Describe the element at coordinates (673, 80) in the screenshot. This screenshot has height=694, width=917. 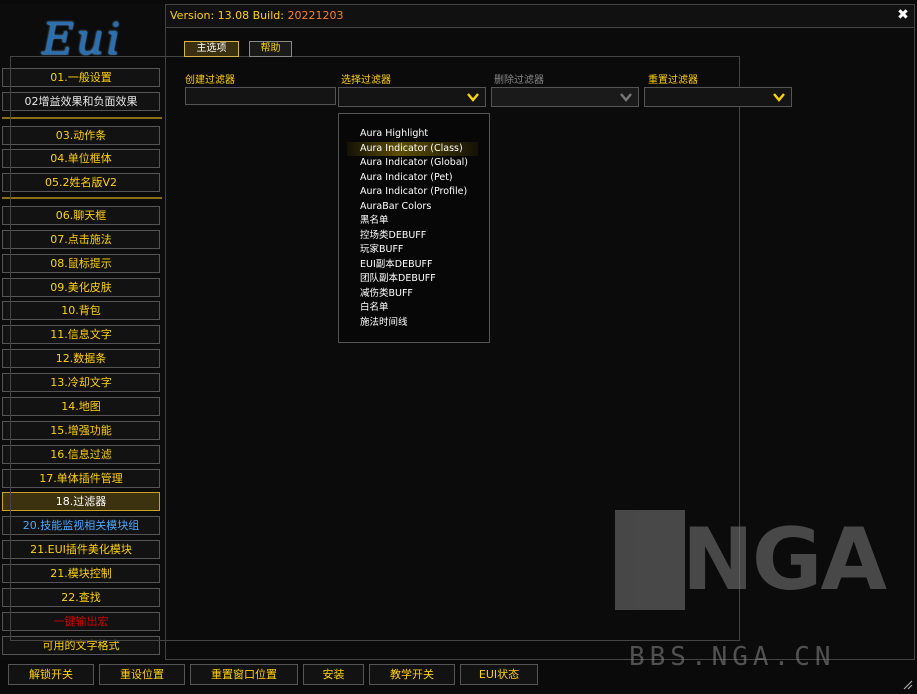
I see `reset-filter-label: 重置过滤器` at that location.